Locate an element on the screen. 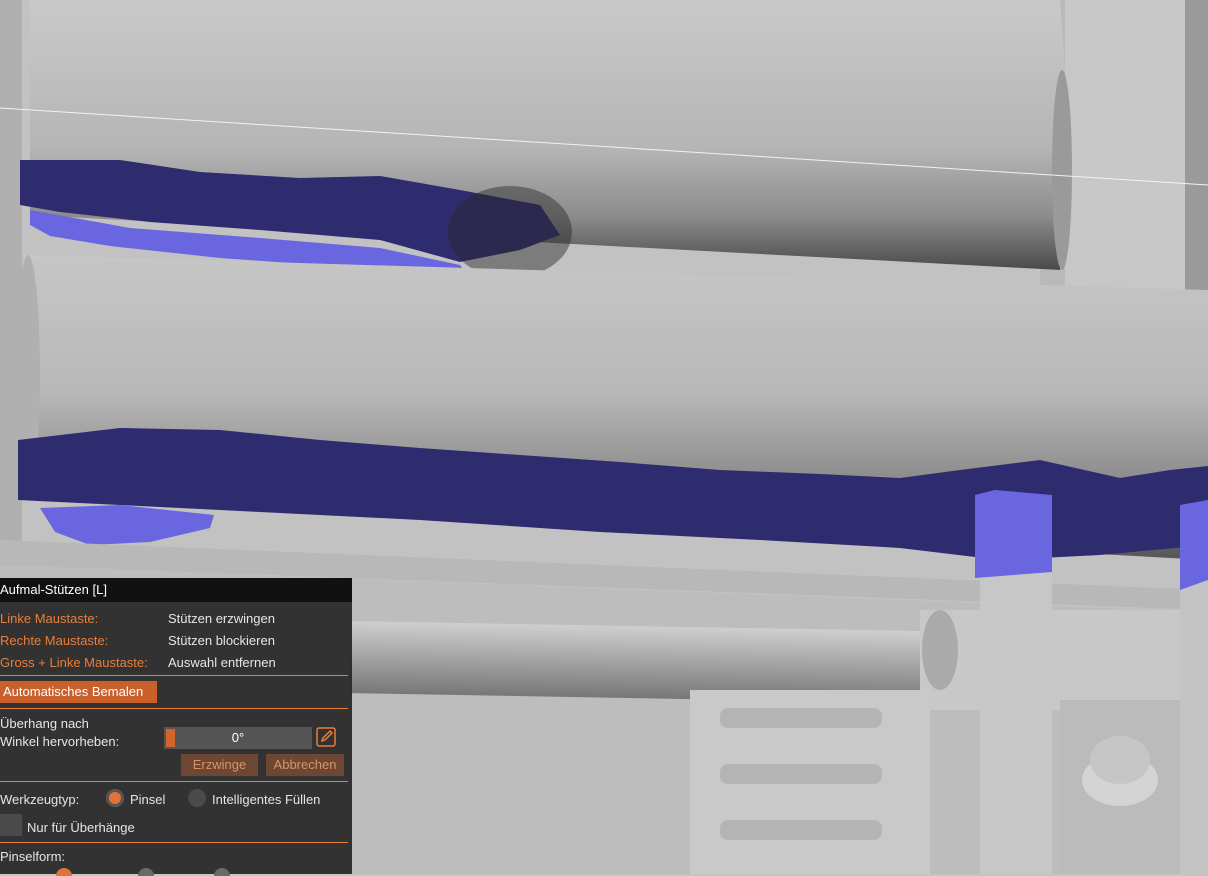 The image size is (1208, 876). brush-radio is located at coordinates (115, 798).